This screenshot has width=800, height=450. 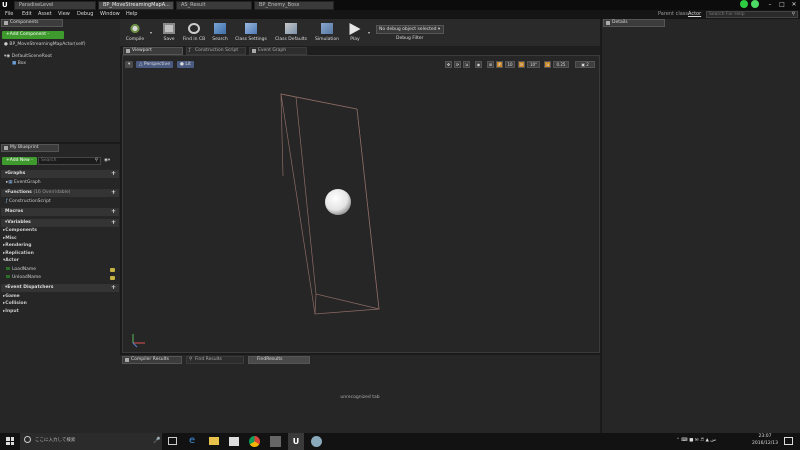 What do you see at coordinates (113, 193) in the screenshot?
I see `add-function-icon: +` at bounding box center [113, 193].